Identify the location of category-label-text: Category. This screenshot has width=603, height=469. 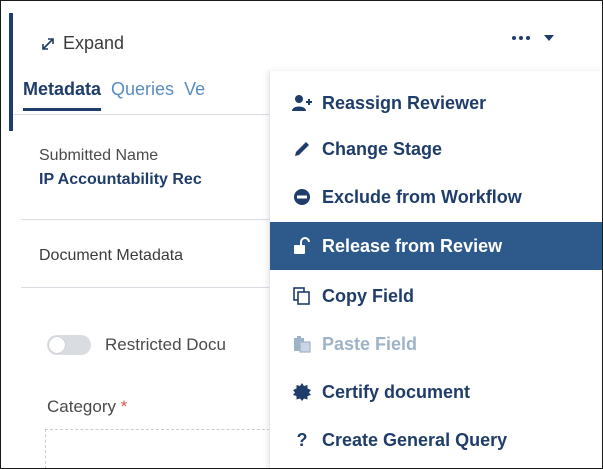
(81, 406).